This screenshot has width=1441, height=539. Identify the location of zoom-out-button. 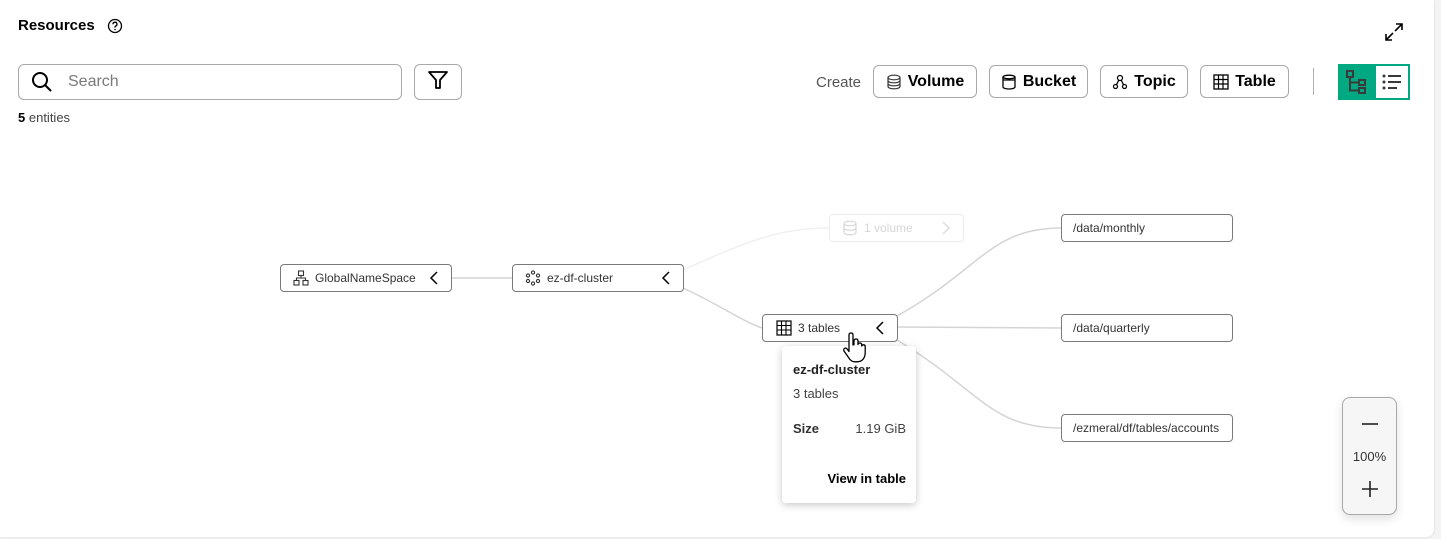
(1369, 424).